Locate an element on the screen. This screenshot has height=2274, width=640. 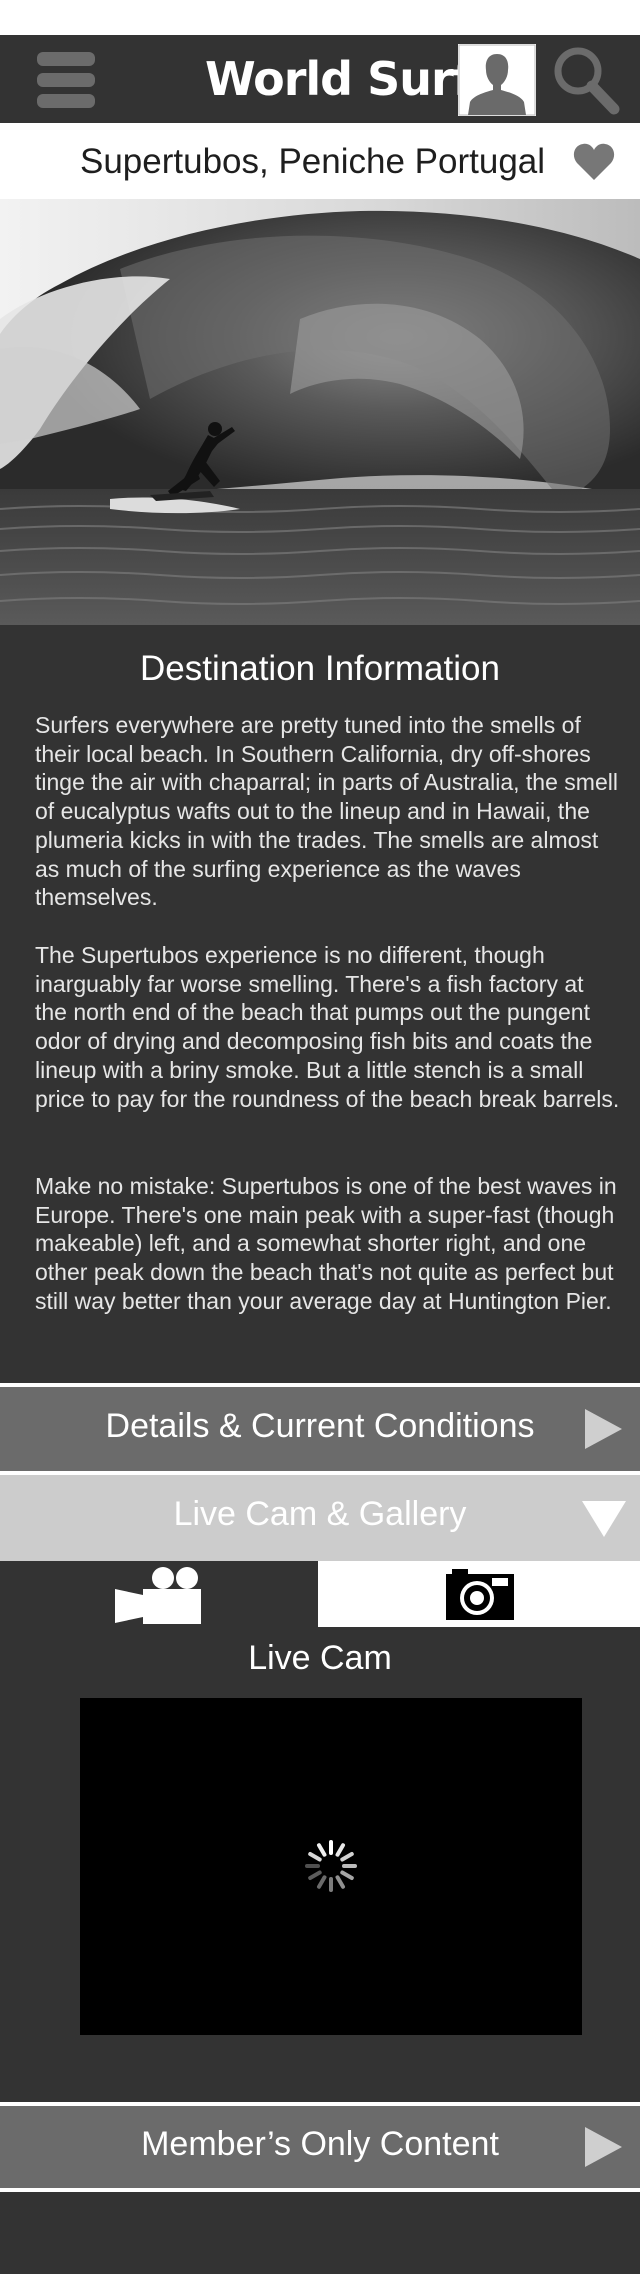
location-header: Supertubos, Peniche Portugal is located at coordinates (320, 161).